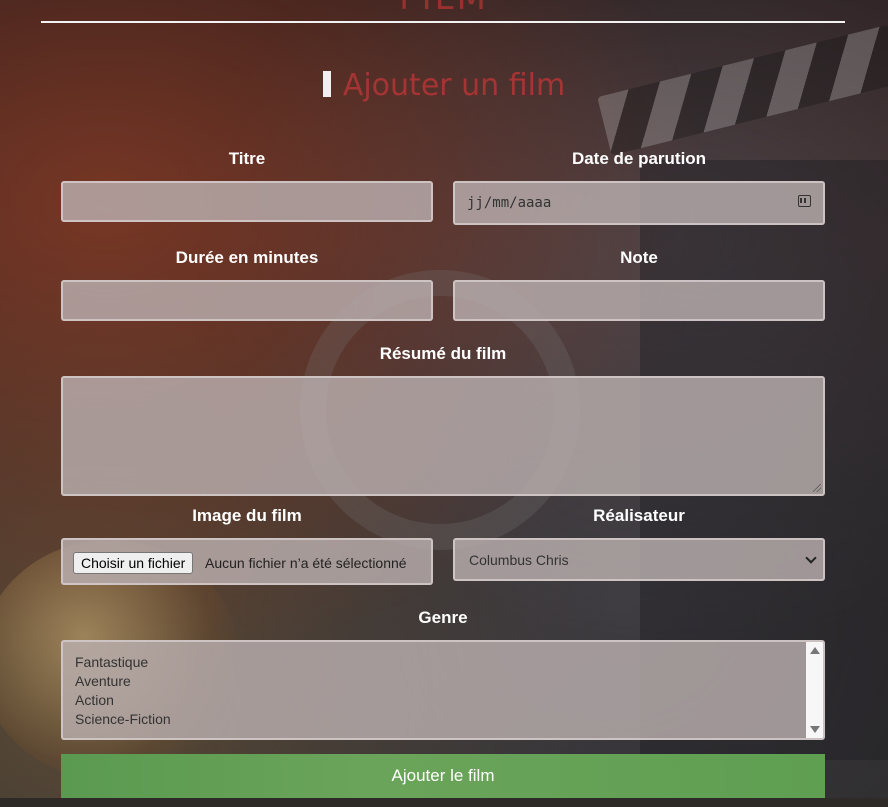 The width and height of the screenshot is (888, 807). I want to click on add-film-button: Ajouter le film, so click(443, 776).